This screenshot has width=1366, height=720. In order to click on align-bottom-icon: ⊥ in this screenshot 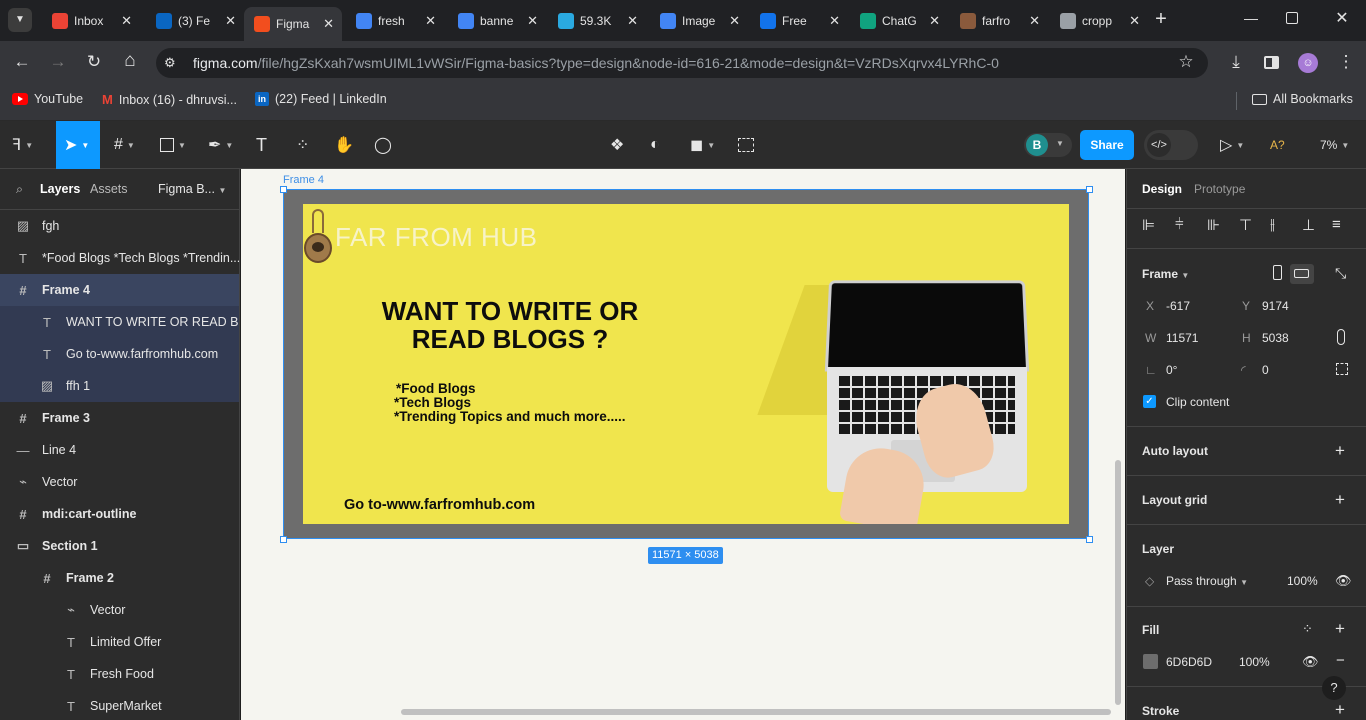, I will do `click(1308, 225)`.